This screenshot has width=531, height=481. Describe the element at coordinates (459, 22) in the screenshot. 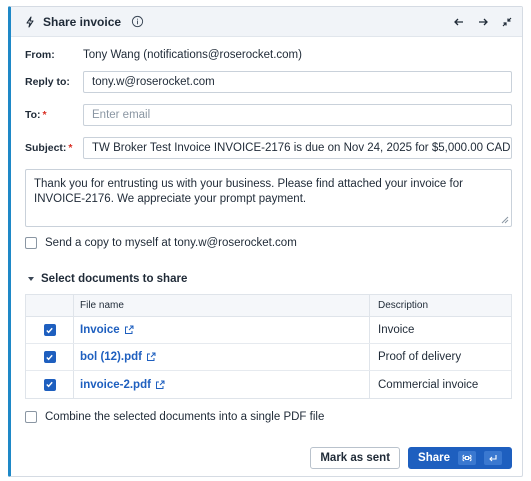

I see `arrow-left-icon` at that location.